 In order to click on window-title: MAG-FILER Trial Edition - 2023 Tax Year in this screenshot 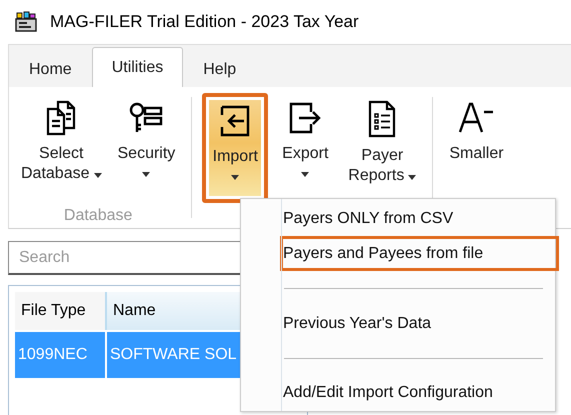, I will do `click(204, 22)`.